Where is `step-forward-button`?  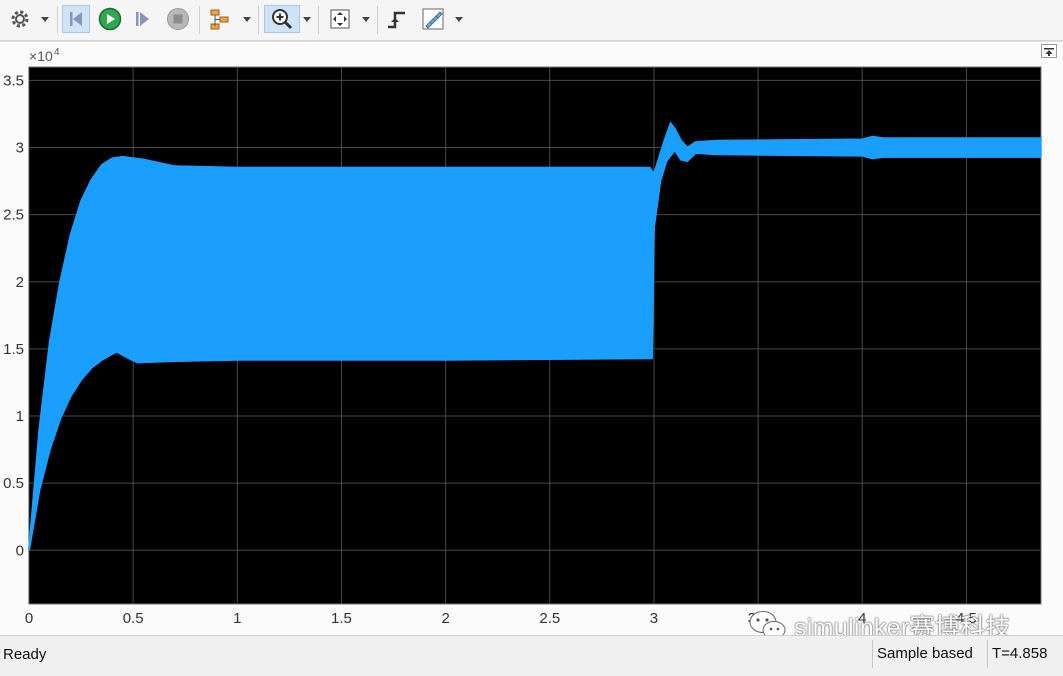 step-forward-button is located at coordinates (144, 19).